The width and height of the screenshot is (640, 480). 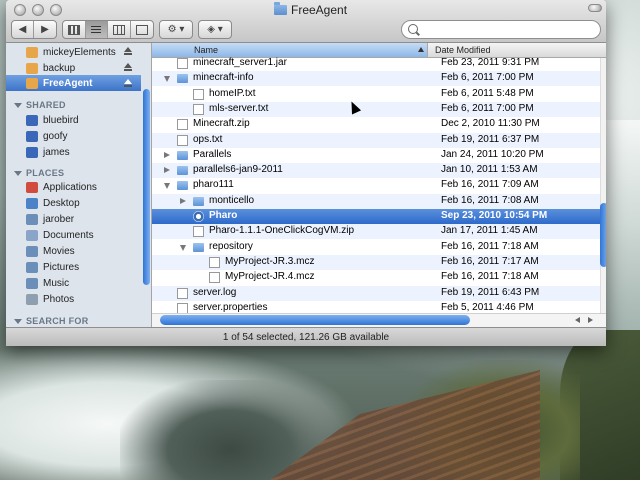 What do you see at coordinates (73, 251) in the screenshot?
I see `sidebar-item-movies: Movies` at bounding box center [73, 251].